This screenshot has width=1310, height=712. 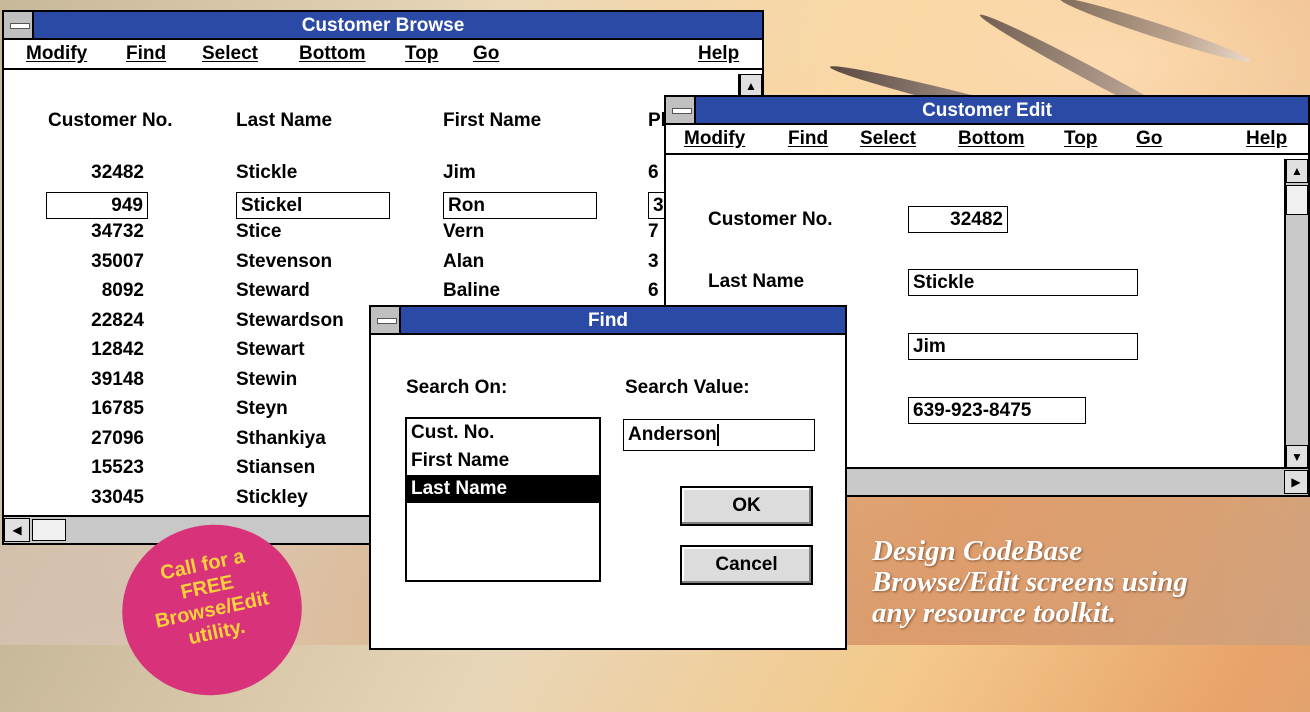 I want to click on search-value-label: Search Value:, so click(x=687, y=387).